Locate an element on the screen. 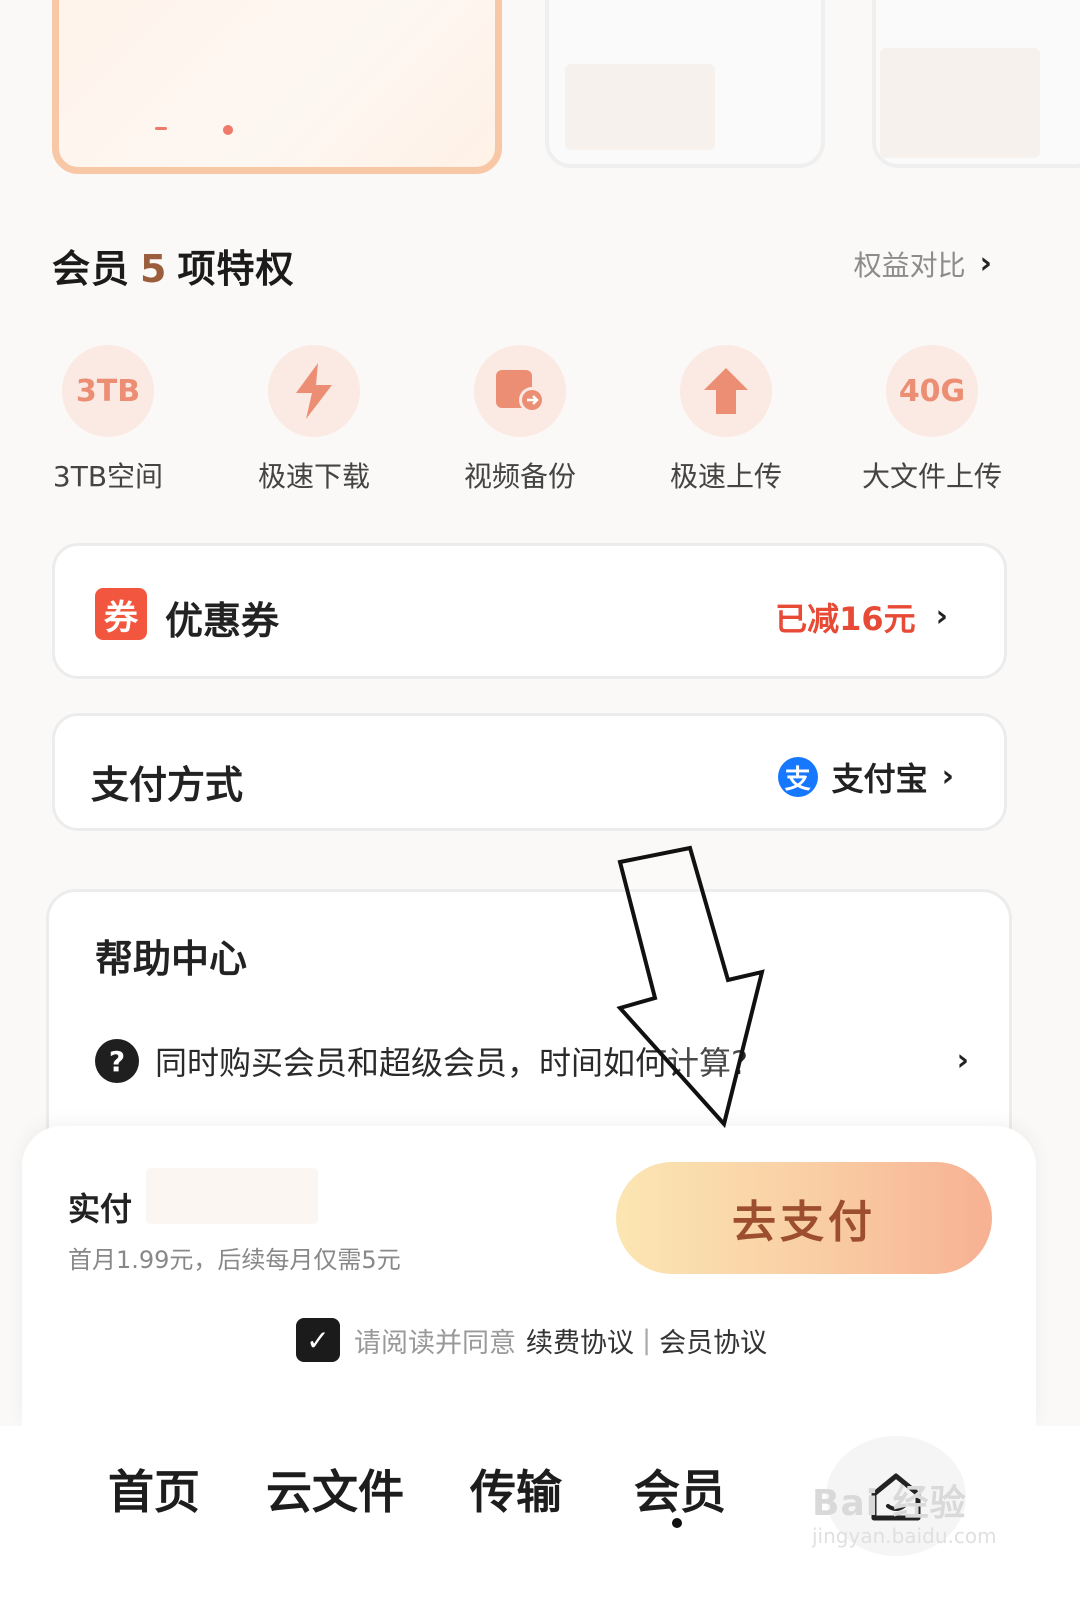  video-backup-icon is located at coordinates (520, 391).